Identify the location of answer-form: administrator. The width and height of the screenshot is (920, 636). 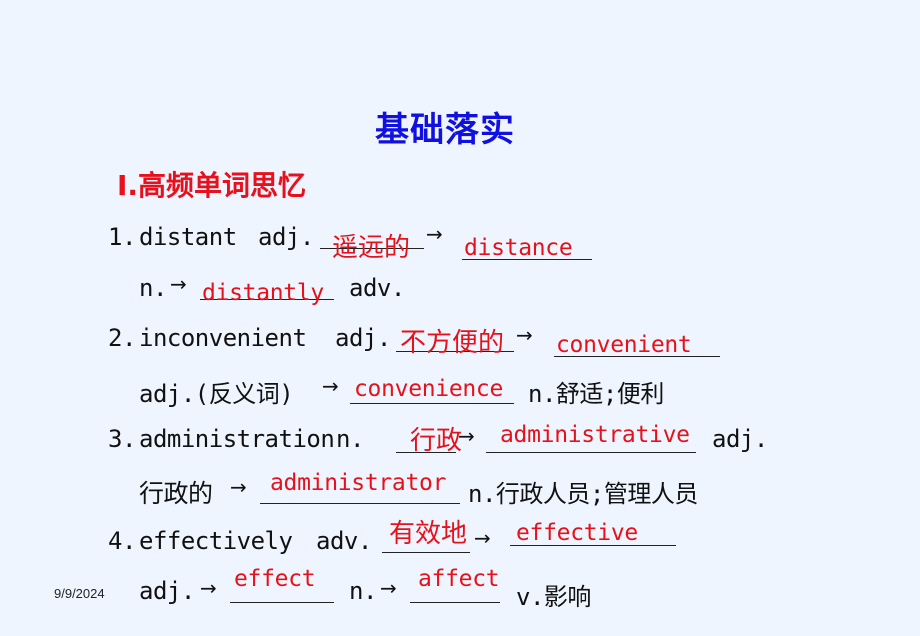
(358, 483).